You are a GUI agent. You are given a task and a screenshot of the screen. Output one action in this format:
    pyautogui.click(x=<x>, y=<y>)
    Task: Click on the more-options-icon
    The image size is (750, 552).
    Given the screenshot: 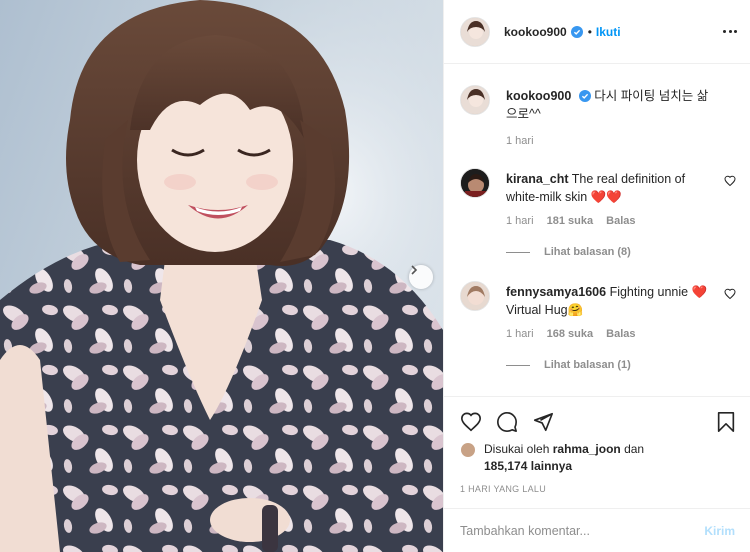 What is the action you would take?
    pyautogui.click(x=730, y=31)
    